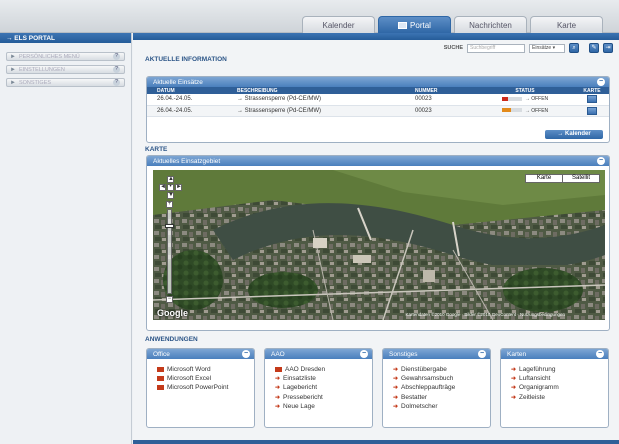 This screenshot has width=619, height=444. What do you see at coordinates (378, 161) in the screenshot?
I see `panel-header: Aktuelles Einsatzgebiet −` at bounding box center [378, 161].